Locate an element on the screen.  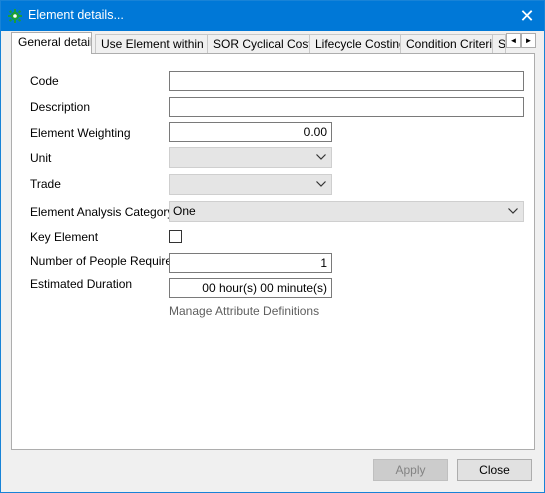
tab-sor-cyclical-costs: SOR Cyclical Costs is located at coordinates (258, 43).